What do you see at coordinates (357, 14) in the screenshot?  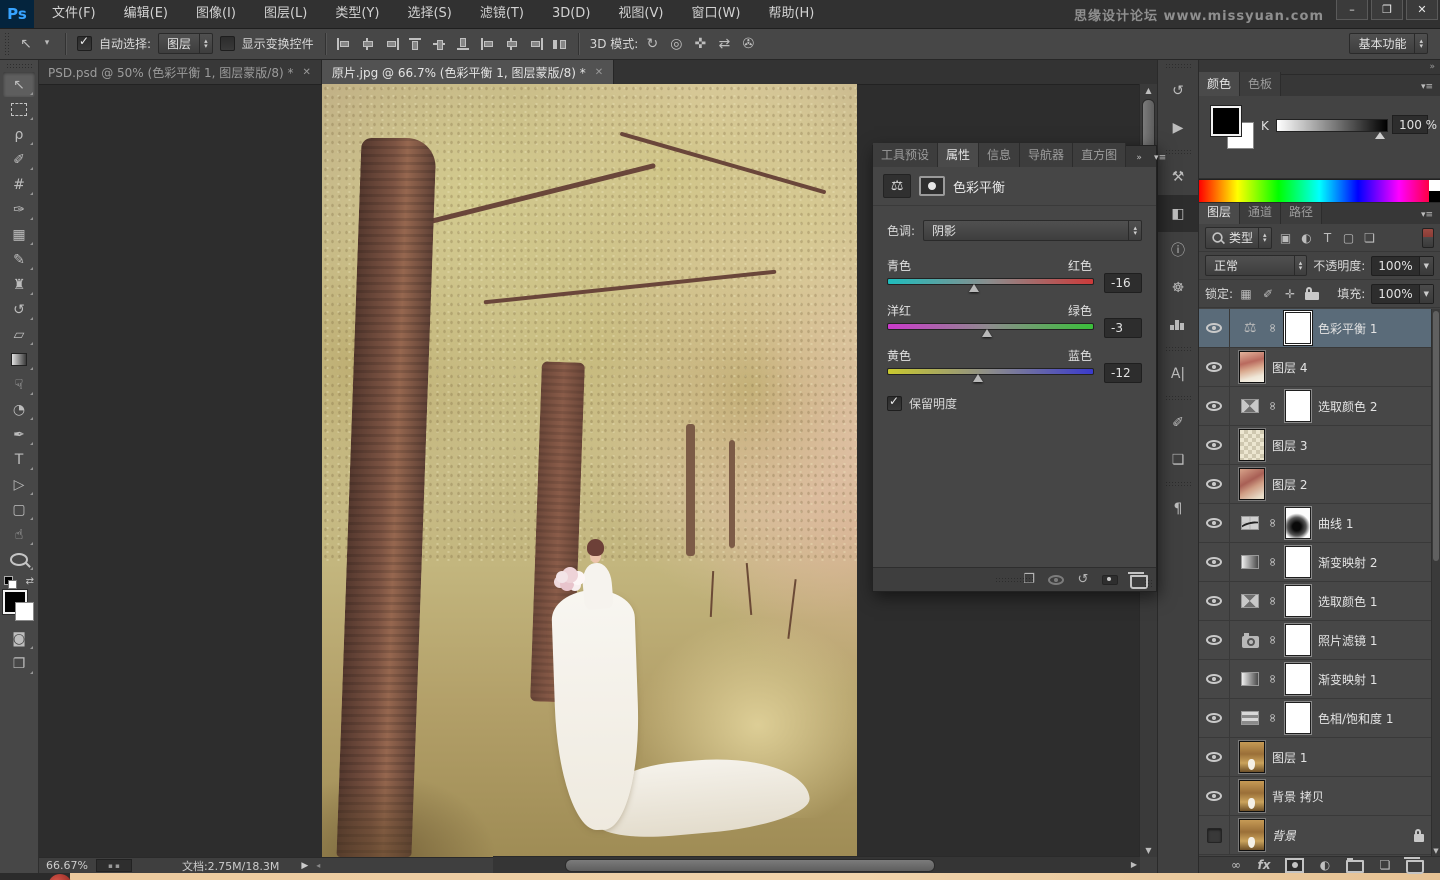 I see `menu-item: 类型(Y)` at bounding box center [357, 14].